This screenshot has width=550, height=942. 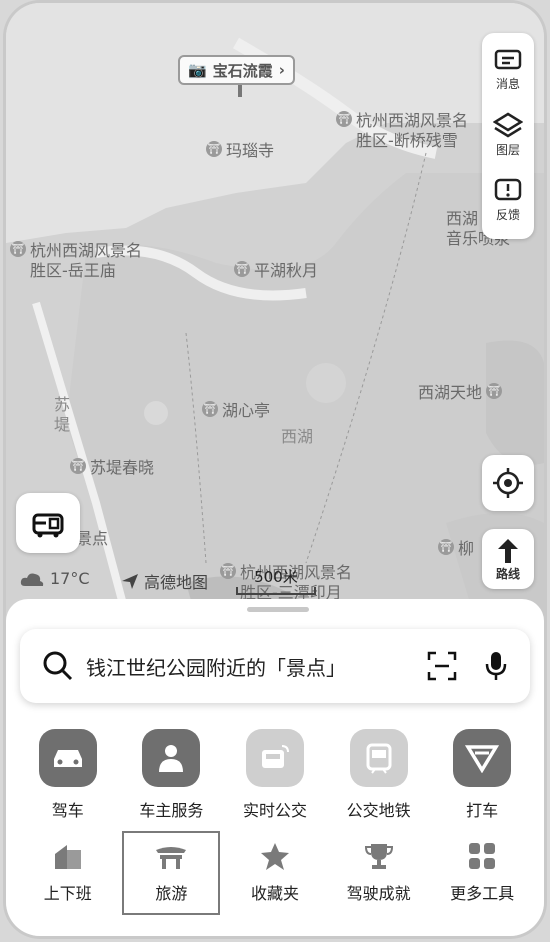 I want to click on route-arrow-icon, so click(x=508, y=550).